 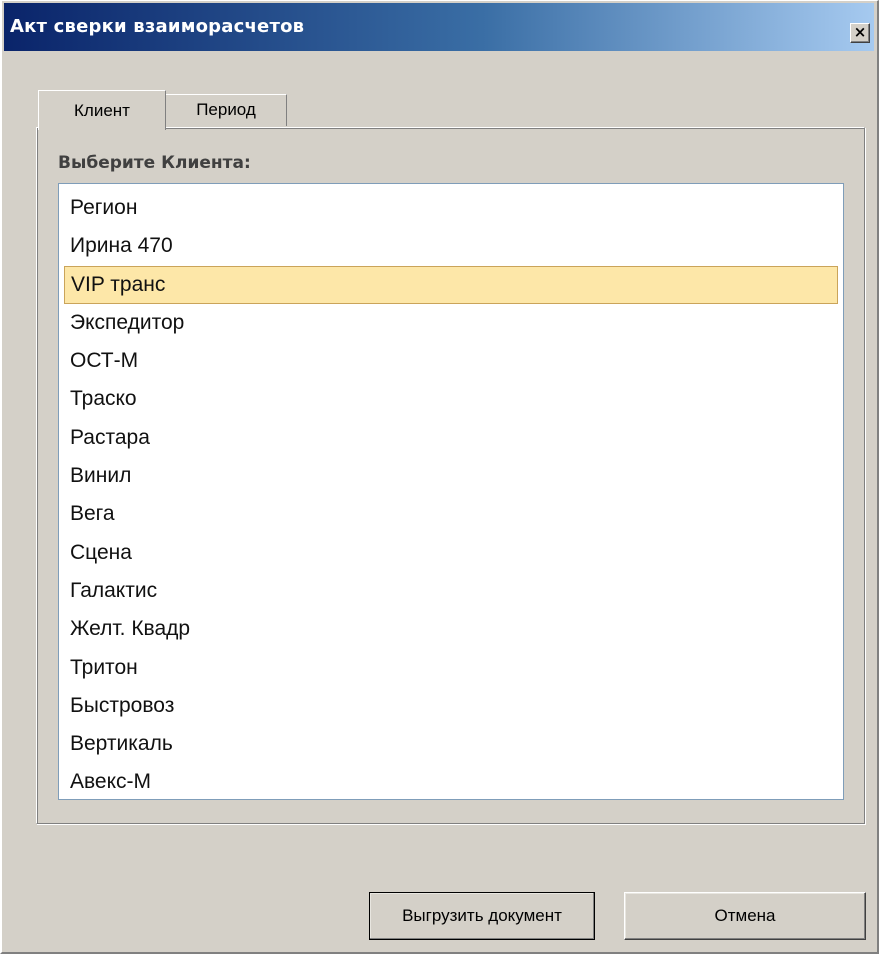 What do you see at coordinates (102, 110) in the screenshot?
I see `tab-client: Клиент` at bounding box center [102, 110].